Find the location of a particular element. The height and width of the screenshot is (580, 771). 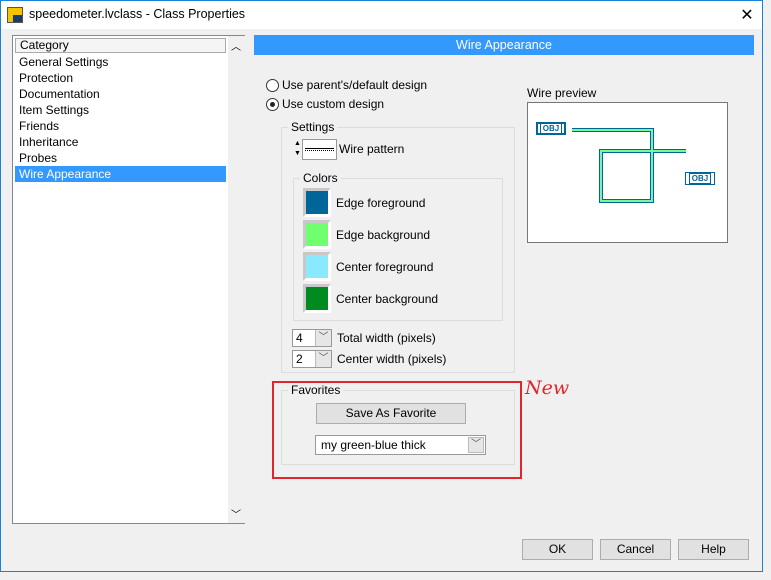

obj-terminal-source: OBJ is located at coordinates (551, 128).